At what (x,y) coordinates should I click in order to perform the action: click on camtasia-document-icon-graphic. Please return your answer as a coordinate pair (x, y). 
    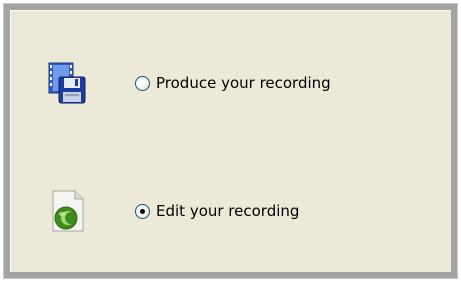
    Looking at the image, I should click on (68, 211).